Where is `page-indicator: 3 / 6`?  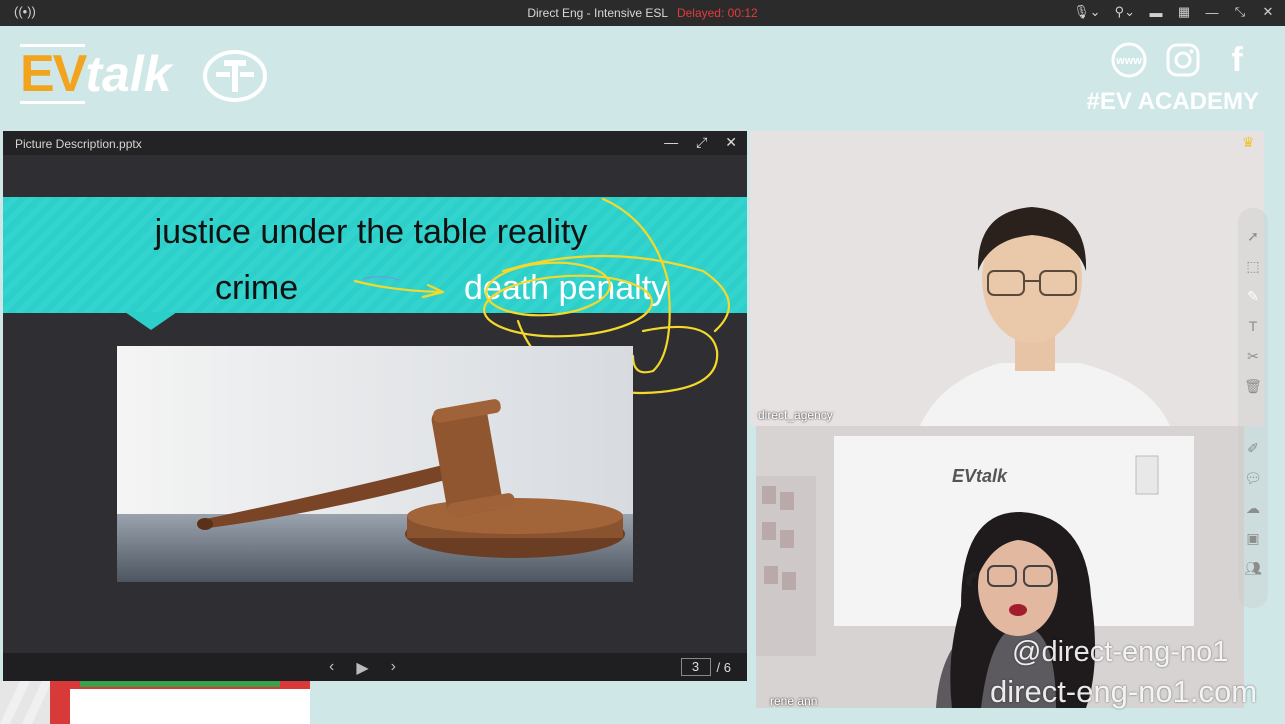 page-indicator: 3 / 6 is located at coordinates (705, 667).